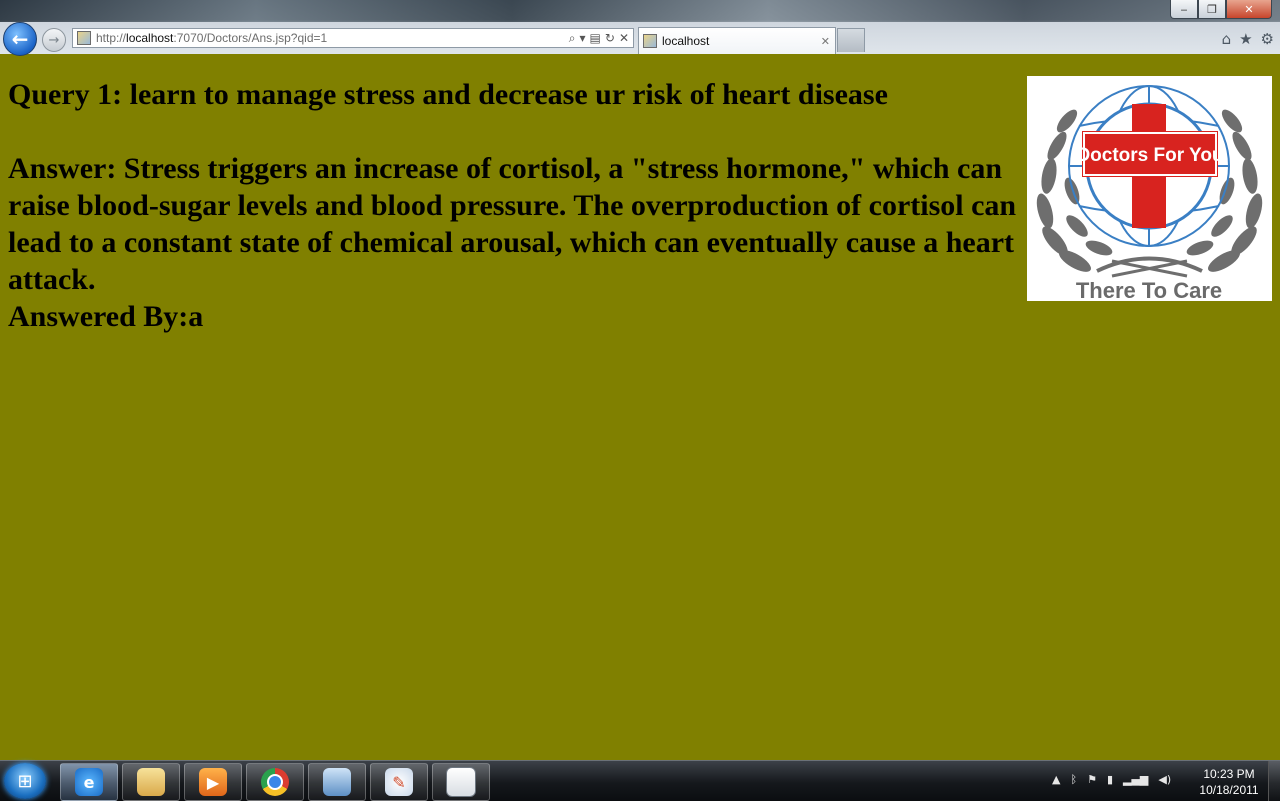 The image size is (1280, 801). Describe the element at coordinates (851, 40) in the screenshot. I see `new-tab-button` at that location.